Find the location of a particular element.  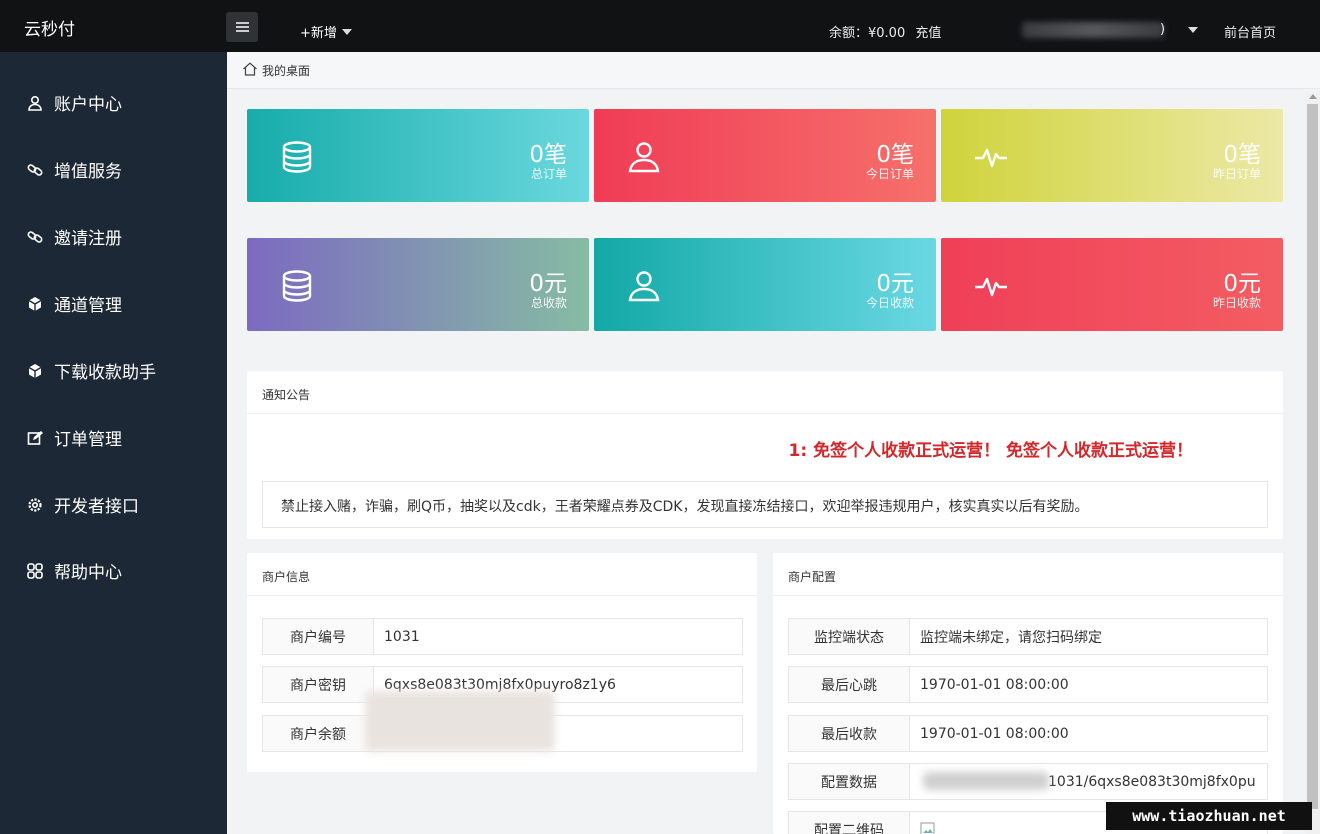

kv-label: 商户余额 is located at coordinates (318, 733).